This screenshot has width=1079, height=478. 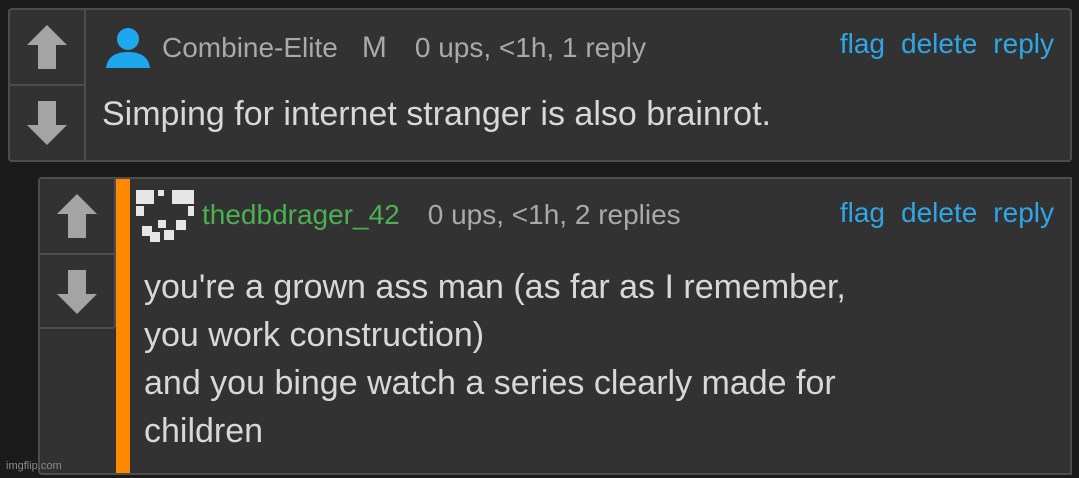 I want to click on username: thedbdrager_42, so click(x=301, y=215).